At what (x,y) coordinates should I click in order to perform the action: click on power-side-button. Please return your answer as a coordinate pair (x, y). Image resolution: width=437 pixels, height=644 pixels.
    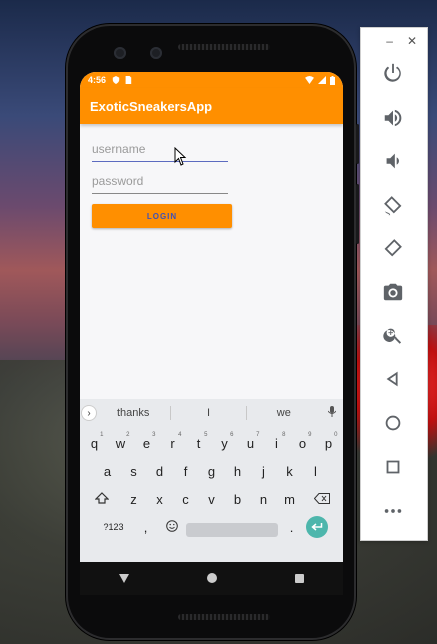
    Looking at the image, I should click on (357, 144).